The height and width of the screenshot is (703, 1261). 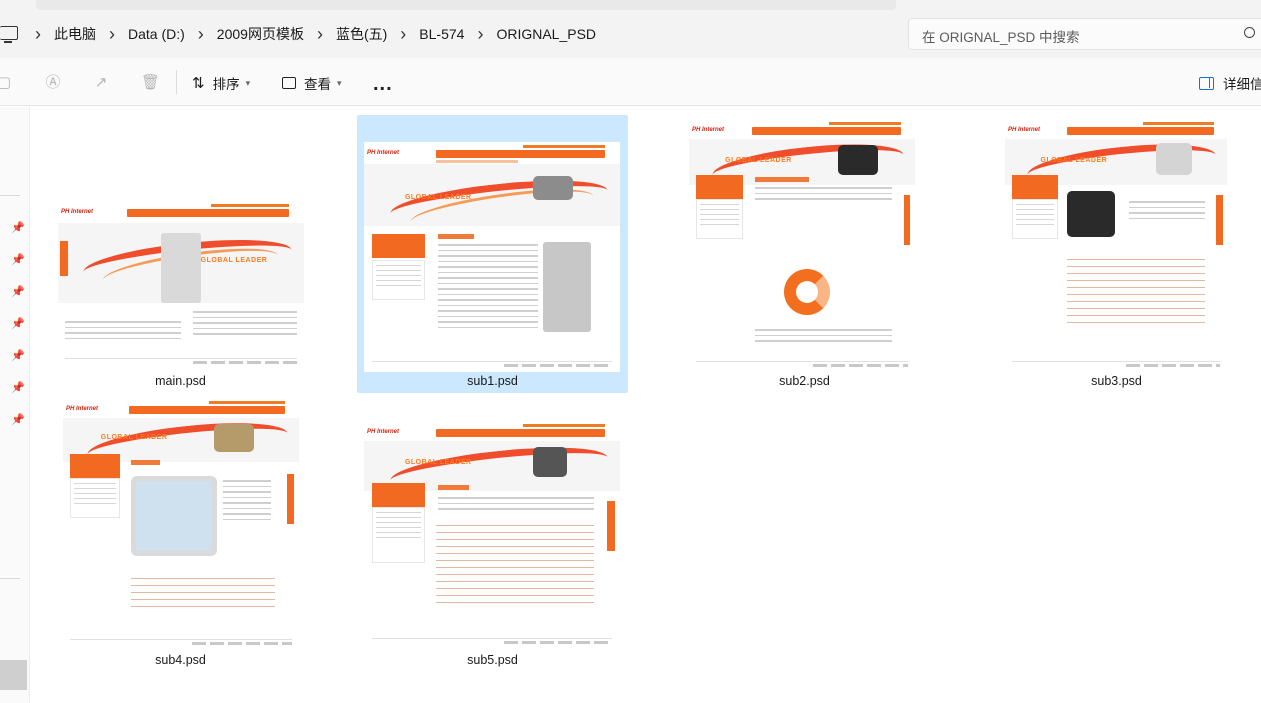 What do you see at coordinates (101, 83) in the screenshot?
I see `share-icon: ↗` at bounding box center [101, 83].